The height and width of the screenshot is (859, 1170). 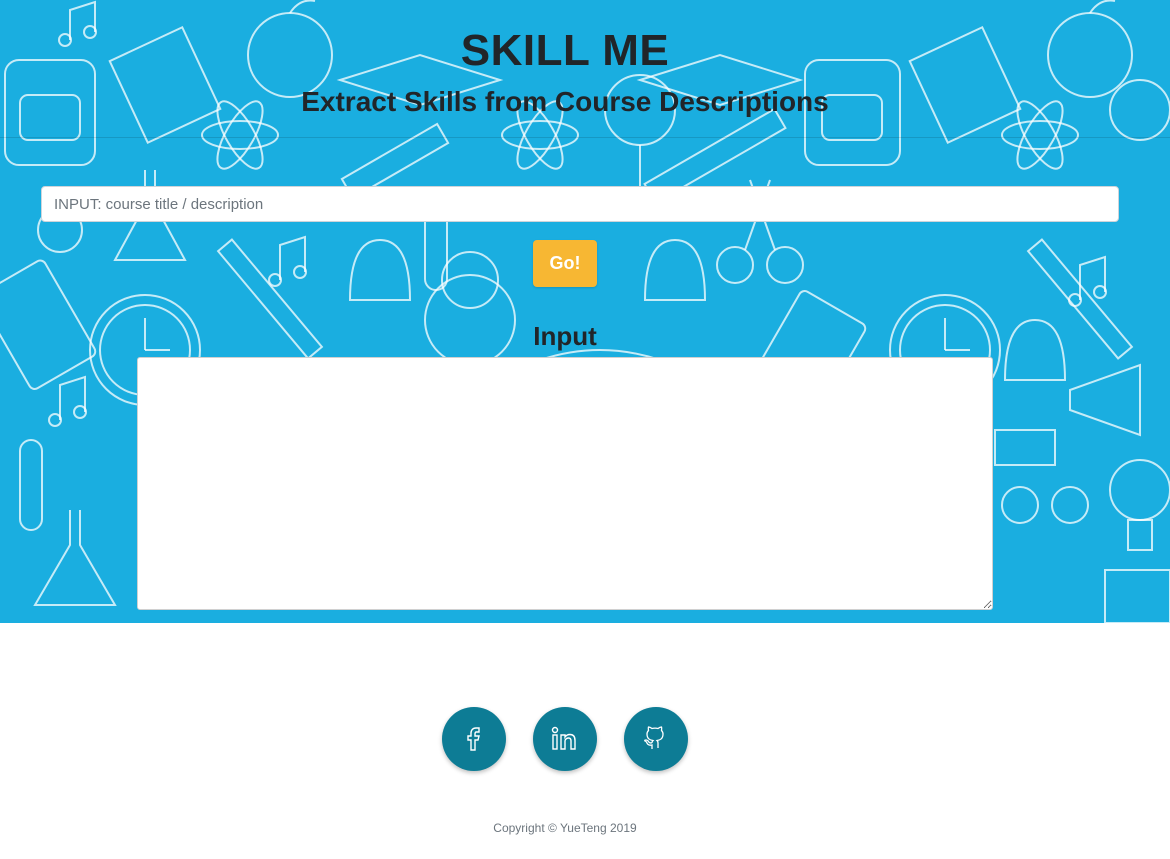 I want to click on linkedin-icon, so click(x=565, y=739).